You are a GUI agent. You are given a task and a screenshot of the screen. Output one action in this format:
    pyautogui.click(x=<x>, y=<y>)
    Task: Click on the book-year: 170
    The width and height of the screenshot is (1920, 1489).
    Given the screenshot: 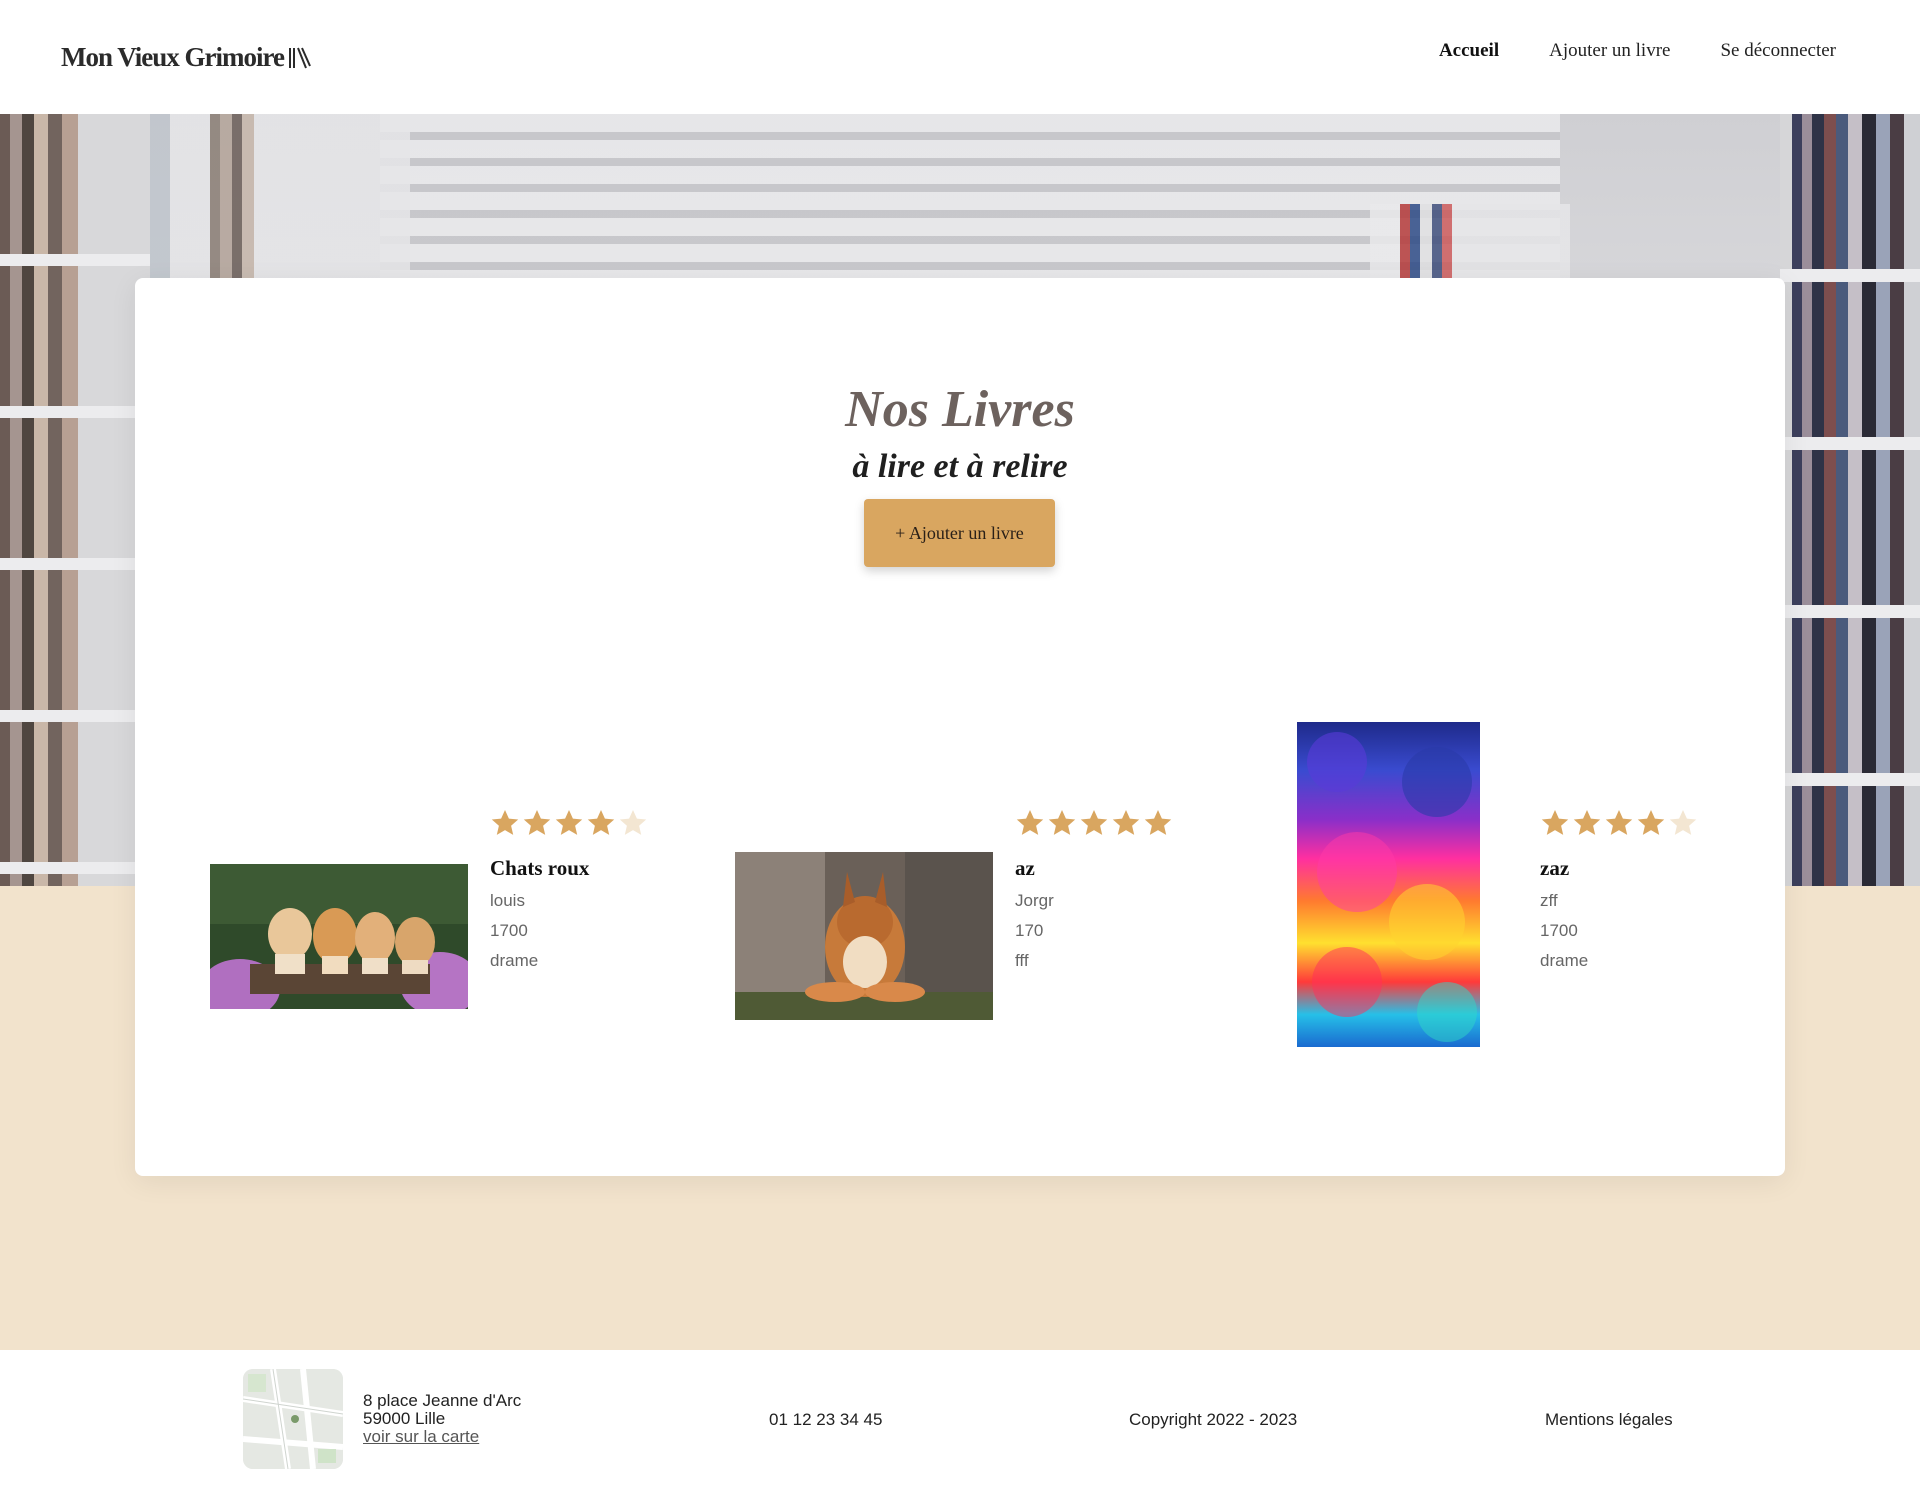 What is the action you would take?
    pyautogui.click(x=1029, y=930)
    